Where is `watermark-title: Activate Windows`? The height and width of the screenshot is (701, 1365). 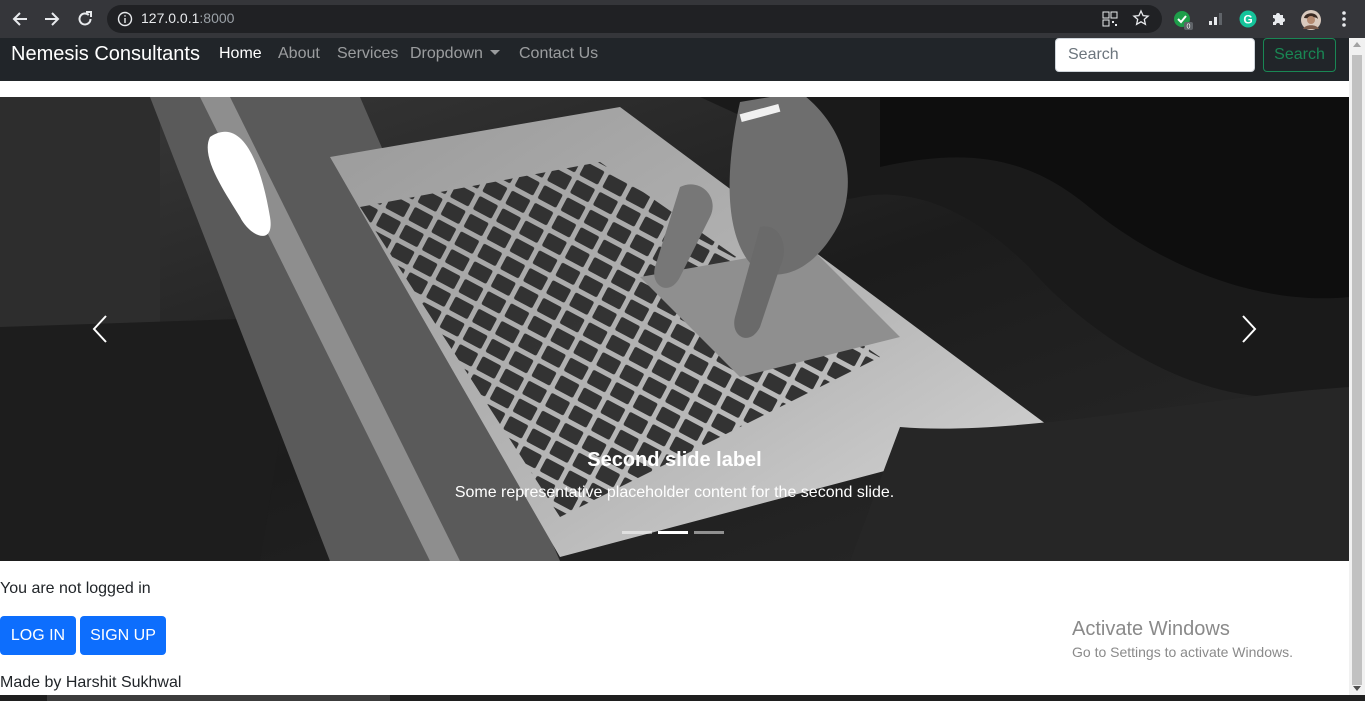 watermark-title: Activate Windows is located at coordinates (1151, 629).